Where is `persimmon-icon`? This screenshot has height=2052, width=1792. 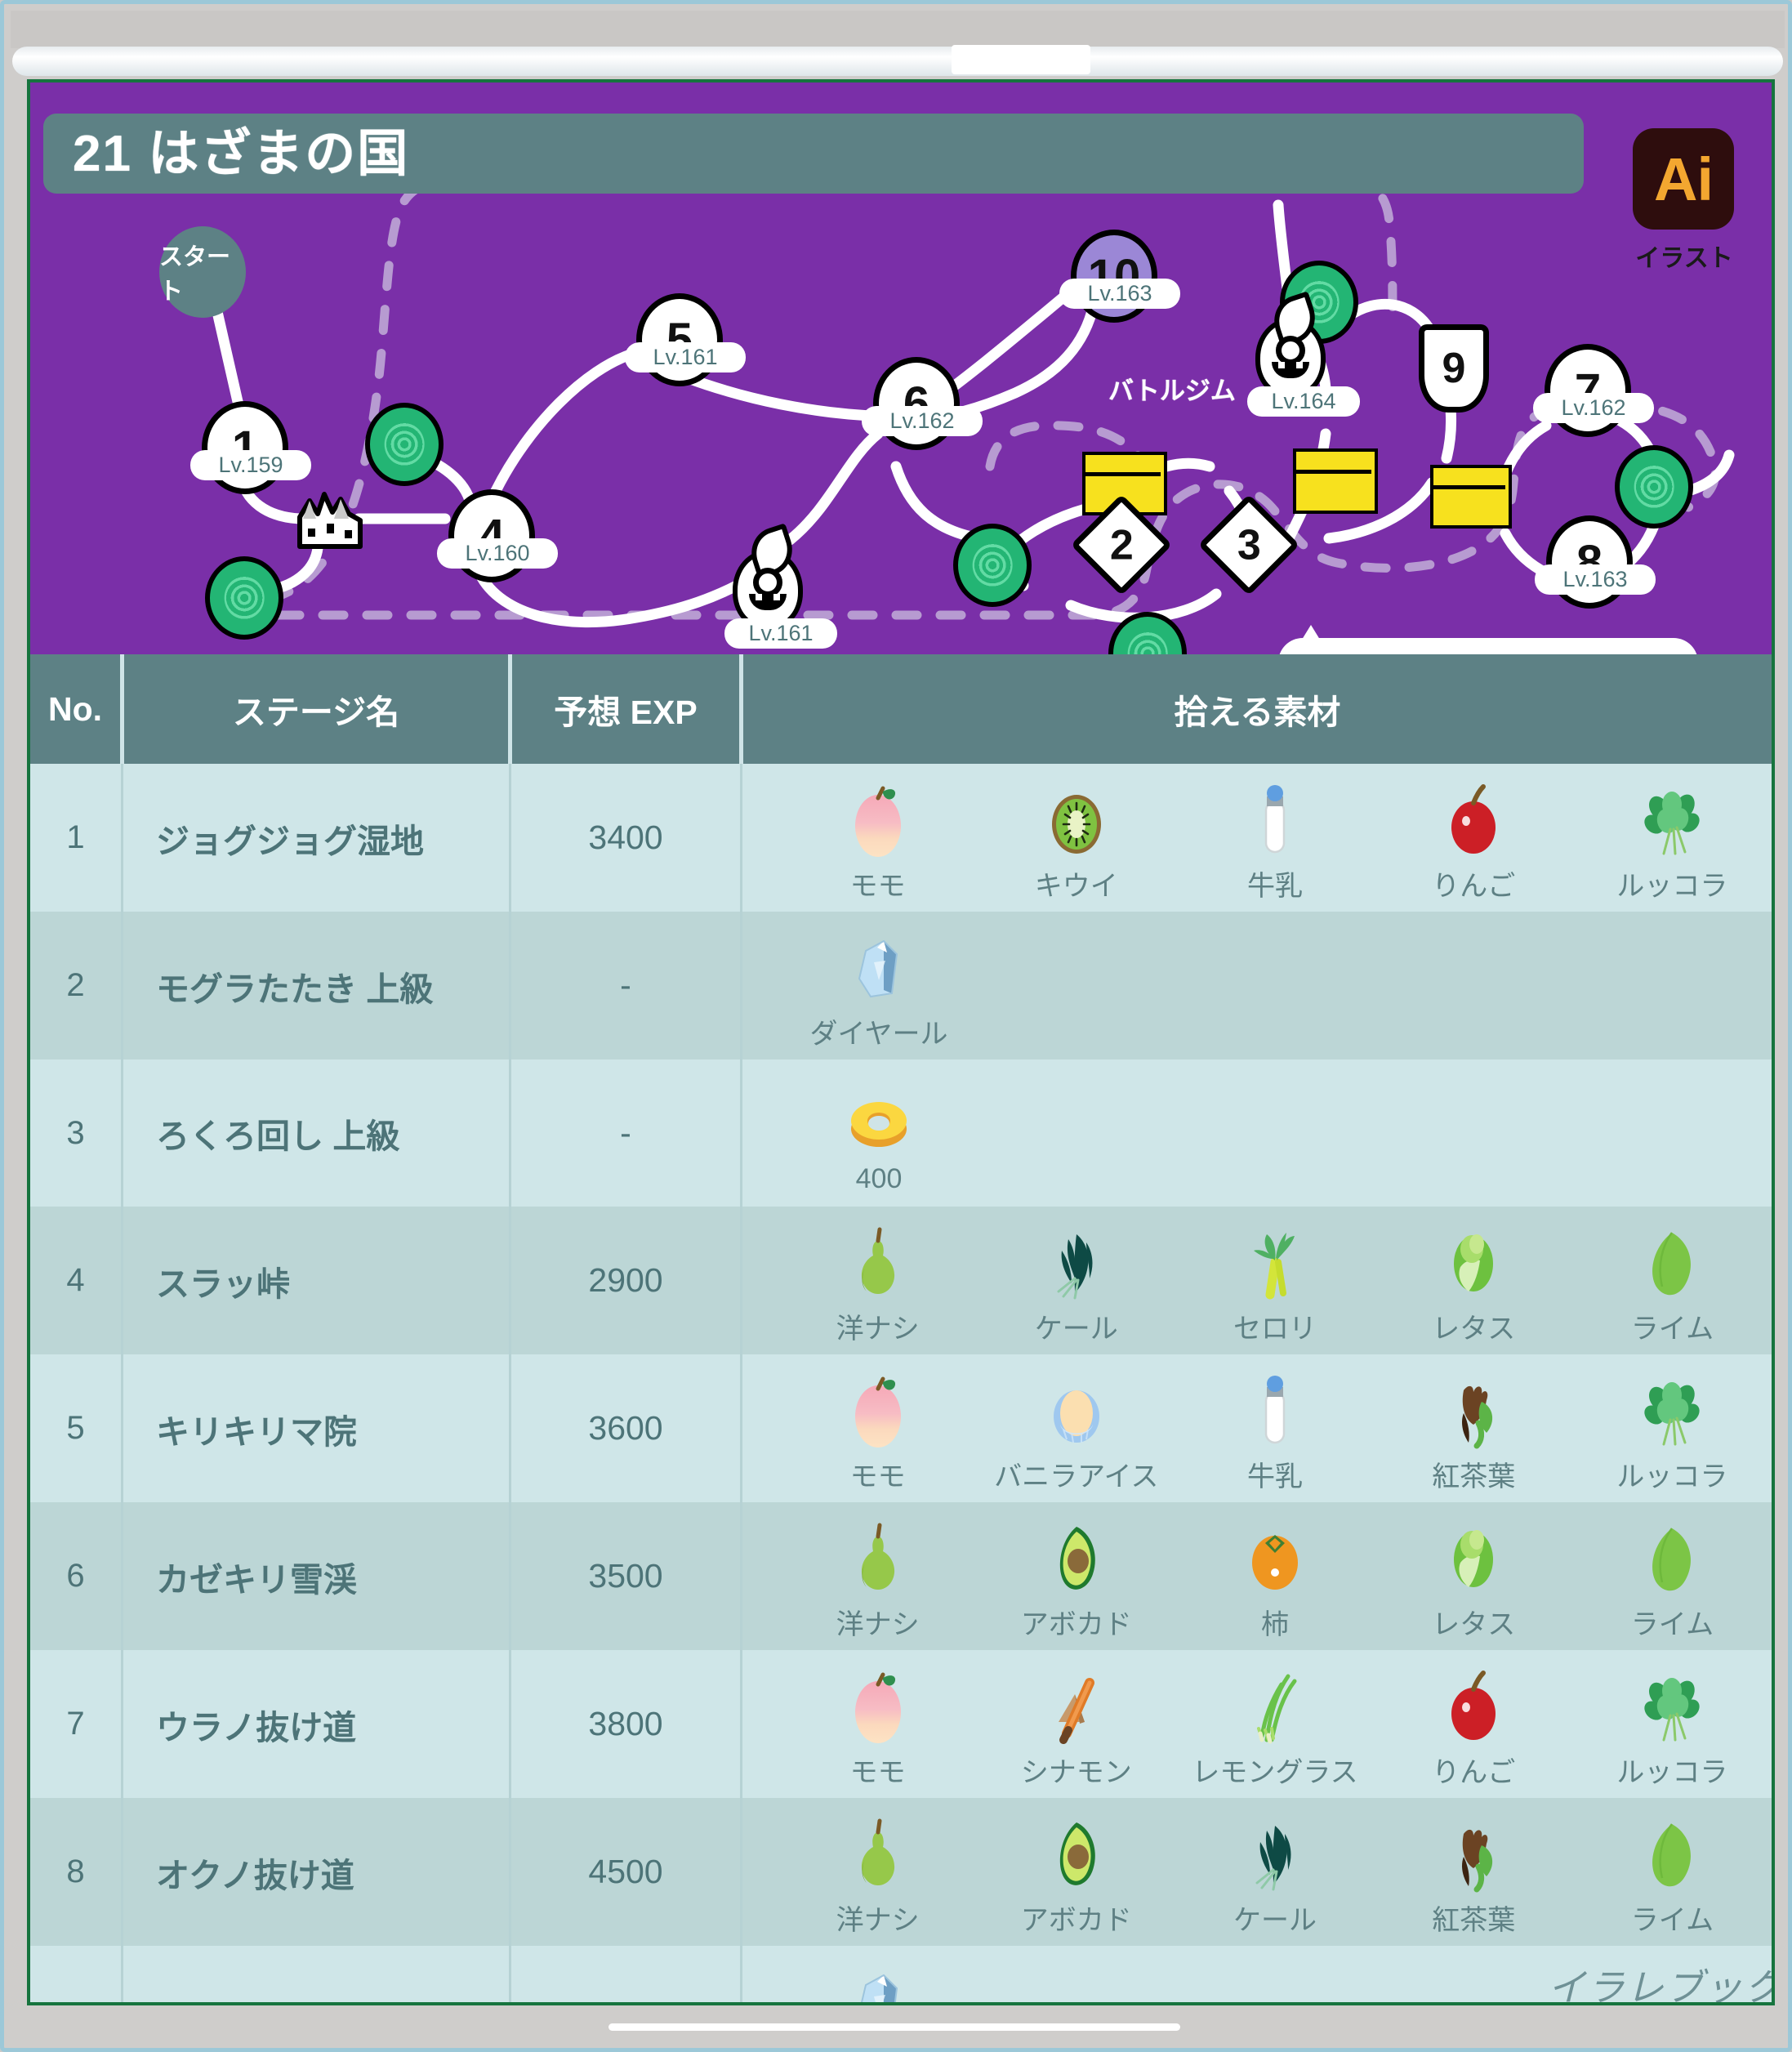
persimmon-icon is located at coordinates (1275, 1556).